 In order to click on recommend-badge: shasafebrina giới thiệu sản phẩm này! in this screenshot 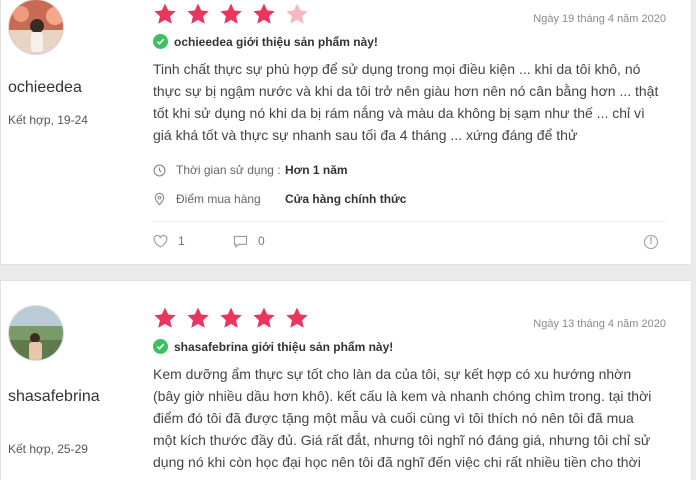, I will do `click(273, 346)`.